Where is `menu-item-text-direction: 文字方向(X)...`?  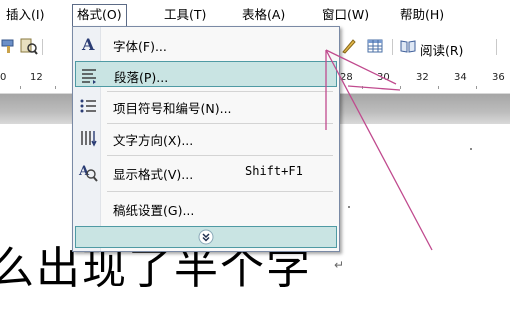 menu-item-text-direction: 文字方向(X)... is located at coordinates (206, 138).